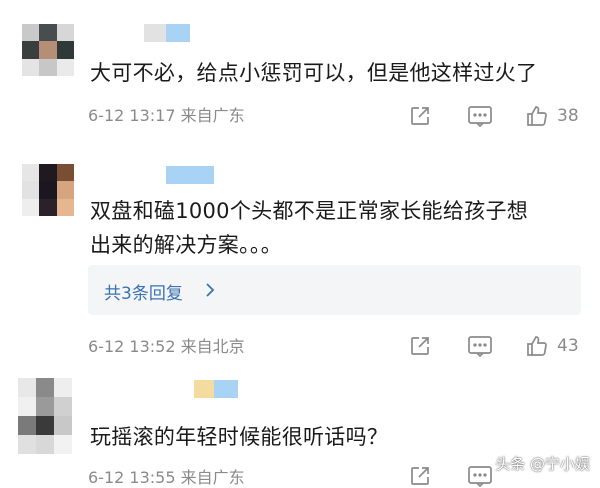  I want to click on comment-text: 玩摇滚的年轻时候能很听话吗？, so click(335, 437).